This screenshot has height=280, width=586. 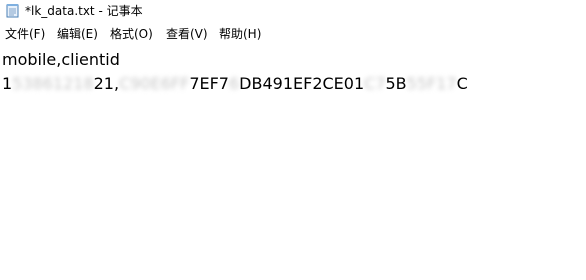 I want to click on text-line-header: mobile,clientid, so click(x=61, y=59).